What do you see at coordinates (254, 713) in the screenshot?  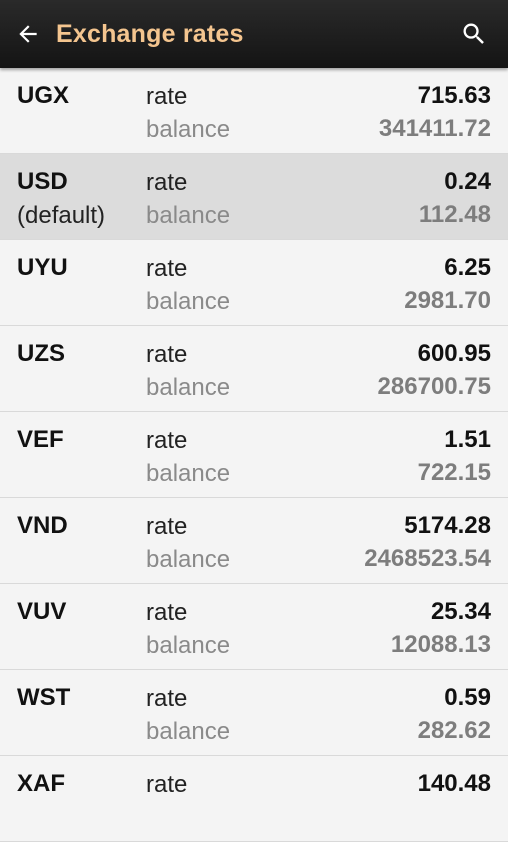 I see `currency-row: WST rate balance 0.59 282.62` at bounding box center [254, 713].